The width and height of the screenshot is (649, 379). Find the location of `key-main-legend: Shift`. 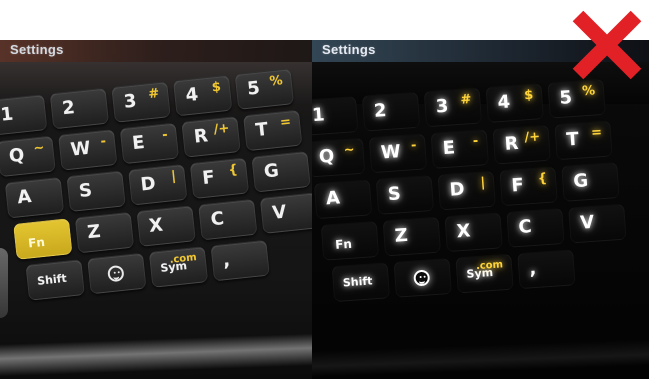

key-main-legend: Shift is located at coordinates (52, 279).